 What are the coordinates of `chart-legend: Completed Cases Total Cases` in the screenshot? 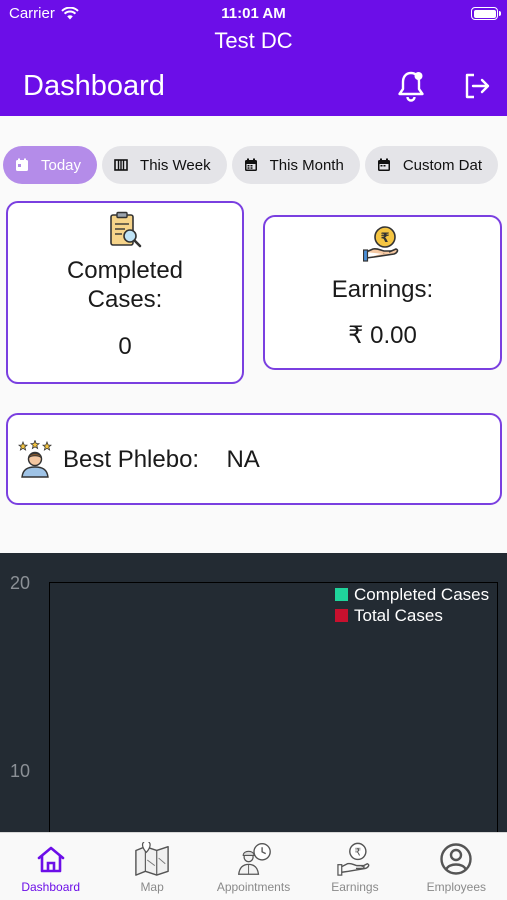 It's located at (412, 605).